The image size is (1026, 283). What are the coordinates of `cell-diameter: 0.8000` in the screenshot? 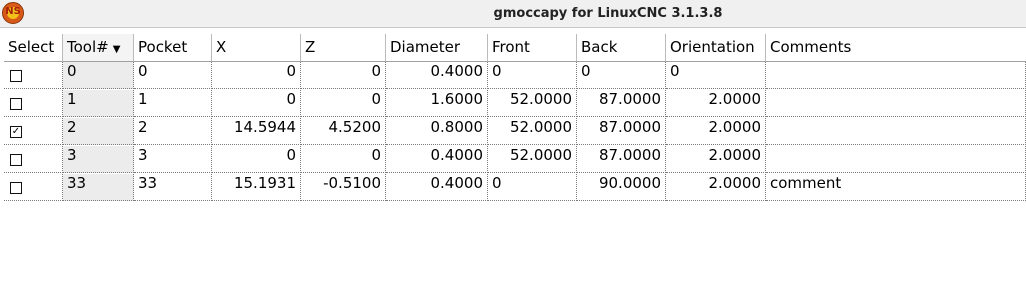 It's located at (437, 131).